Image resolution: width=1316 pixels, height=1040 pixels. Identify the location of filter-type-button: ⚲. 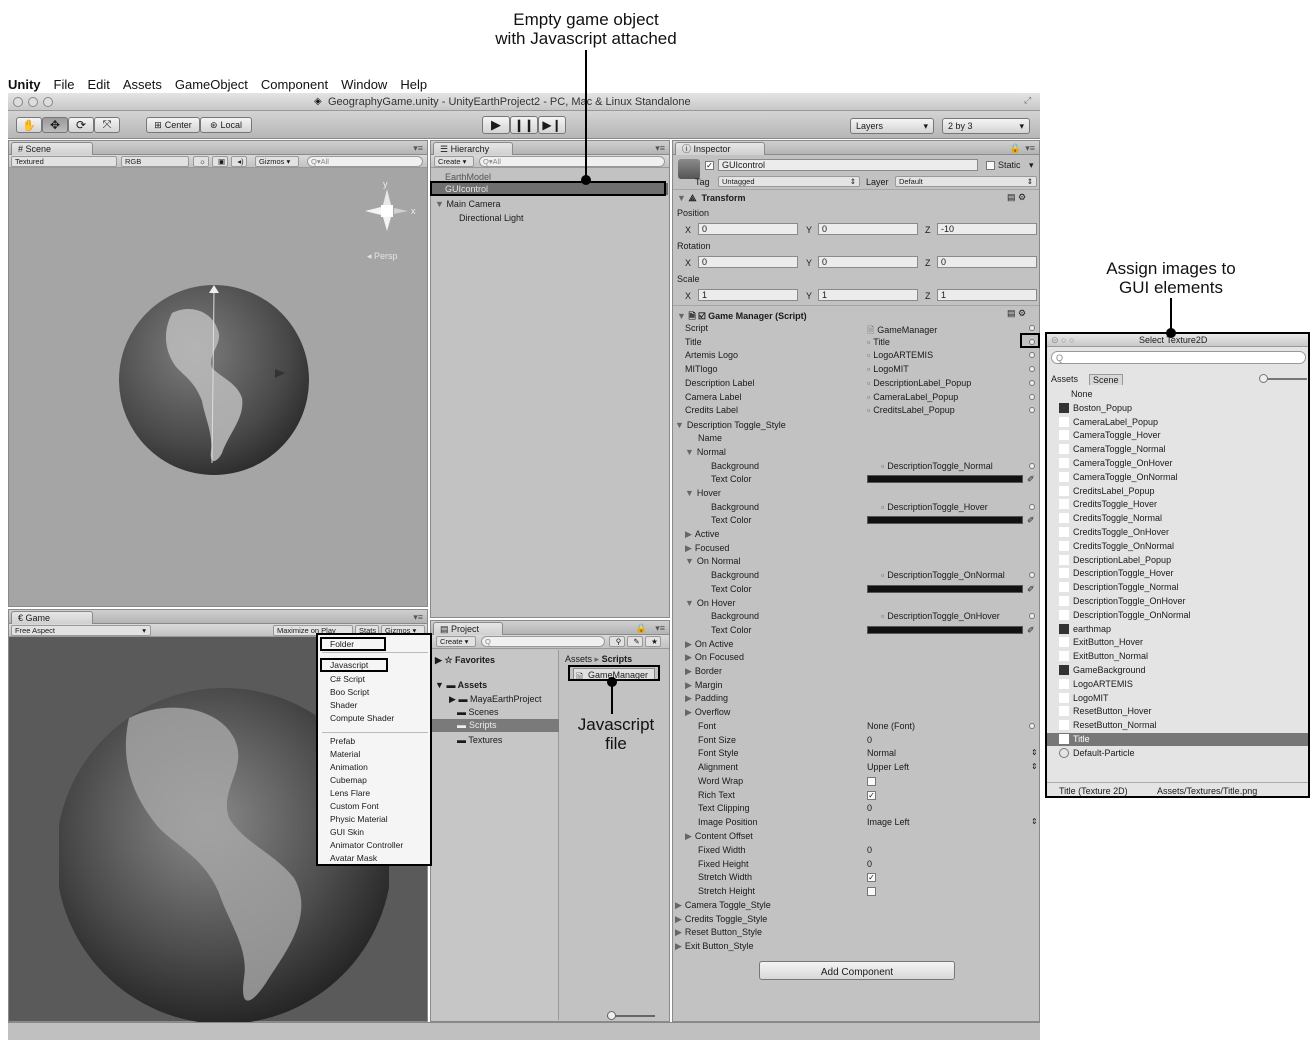
(617, 641).